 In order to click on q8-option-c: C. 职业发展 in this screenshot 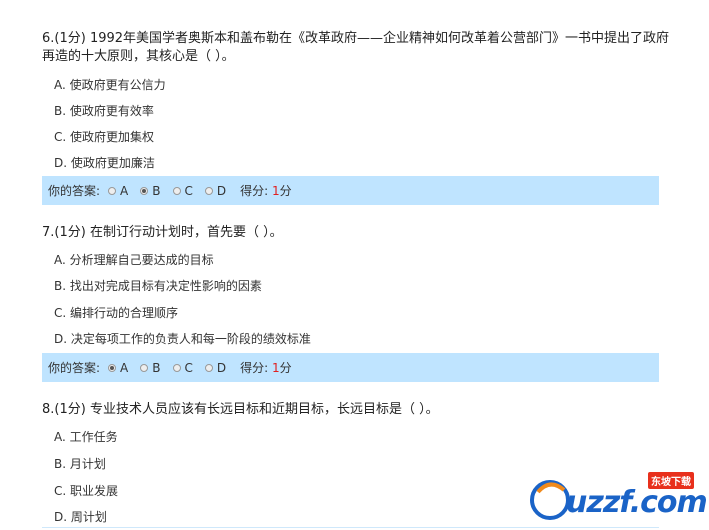, I will do `click(86, 491)`.